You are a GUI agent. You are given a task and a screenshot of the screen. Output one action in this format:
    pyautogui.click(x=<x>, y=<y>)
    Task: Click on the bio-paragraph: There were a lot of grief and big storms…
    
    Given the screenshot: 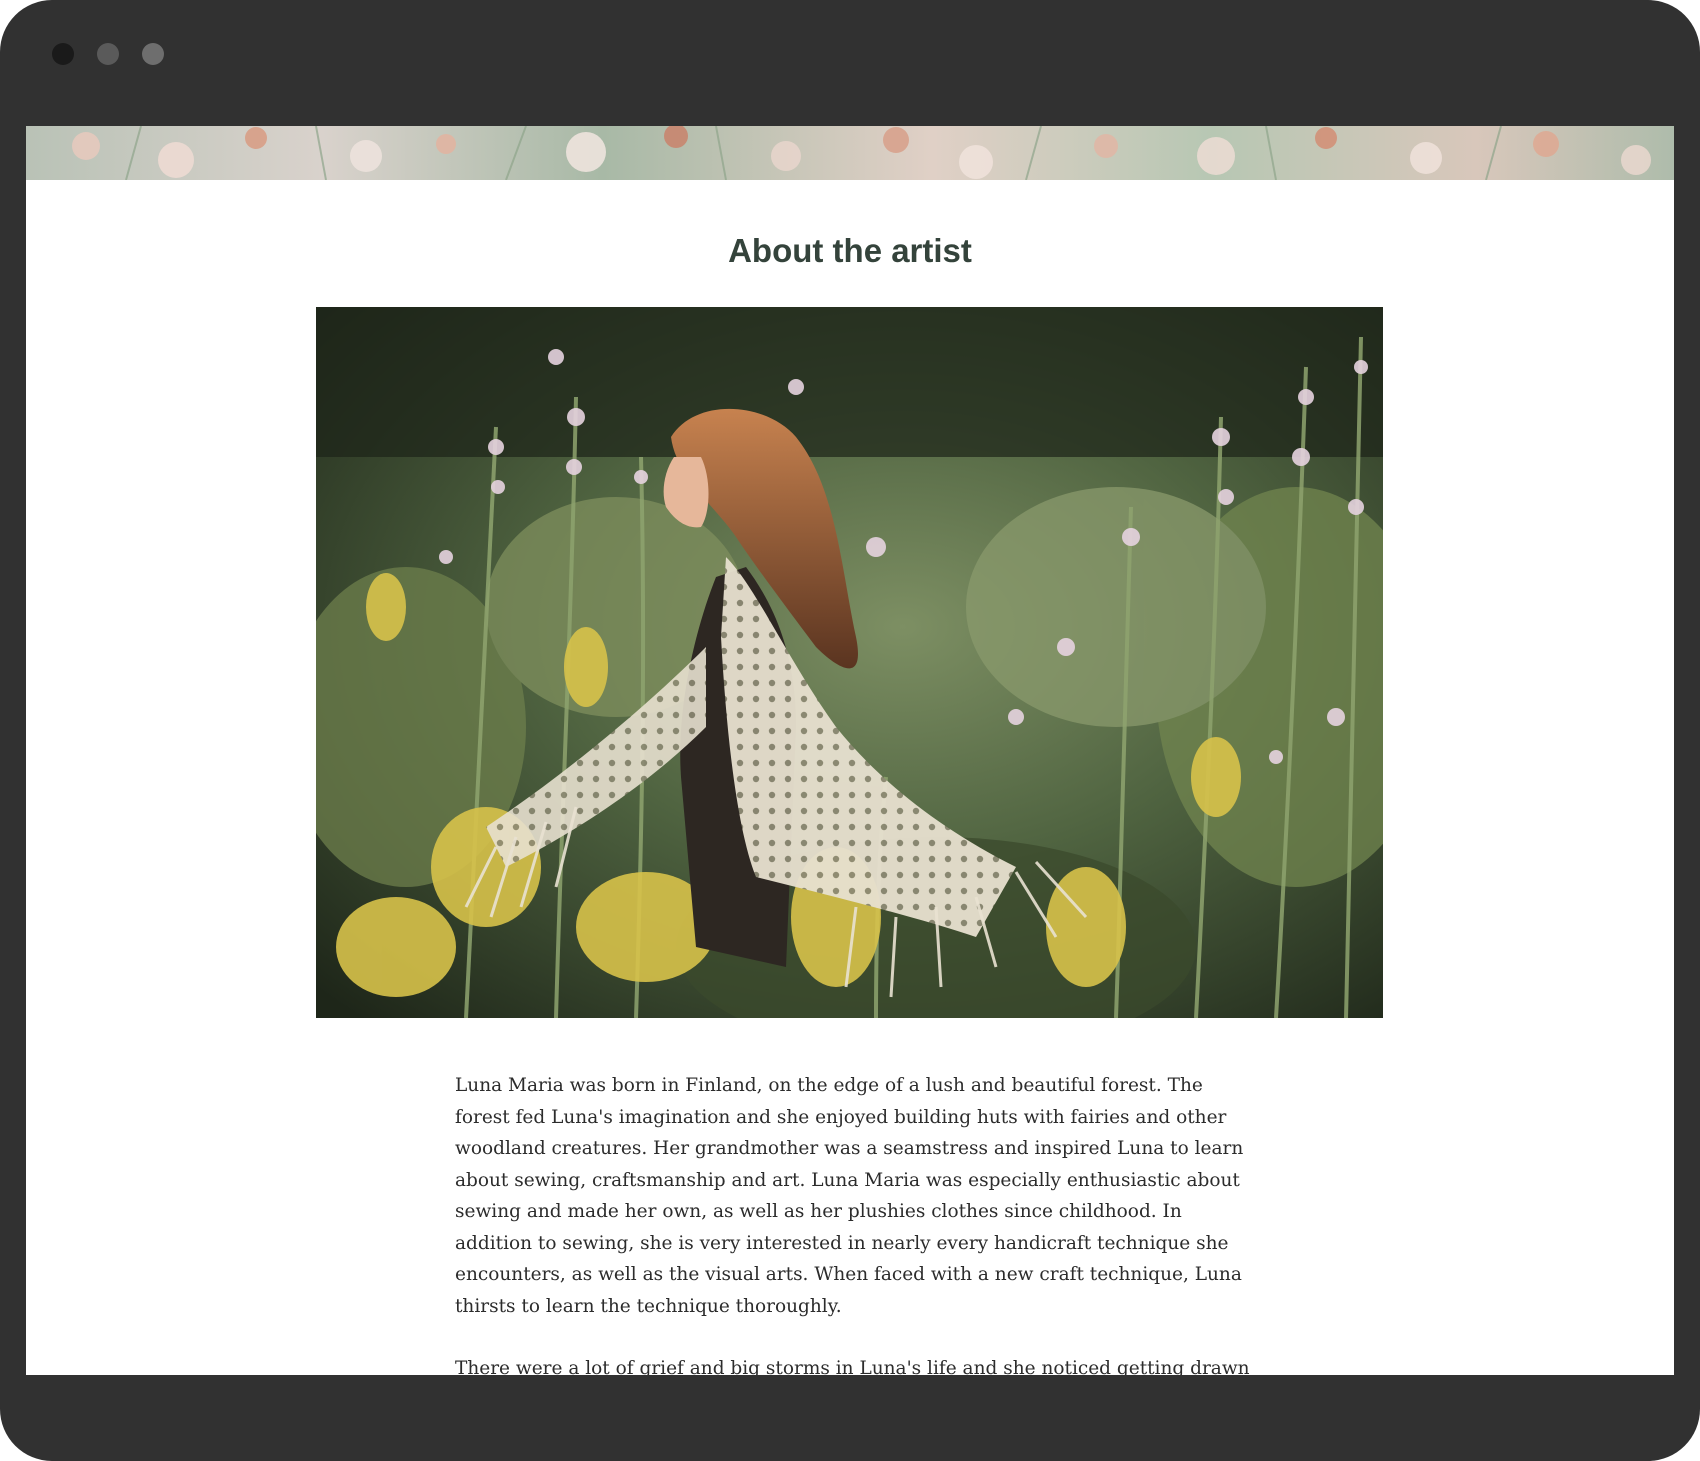 What is the action you would take?
    pyautogui.click(x=852, y=1366)
    